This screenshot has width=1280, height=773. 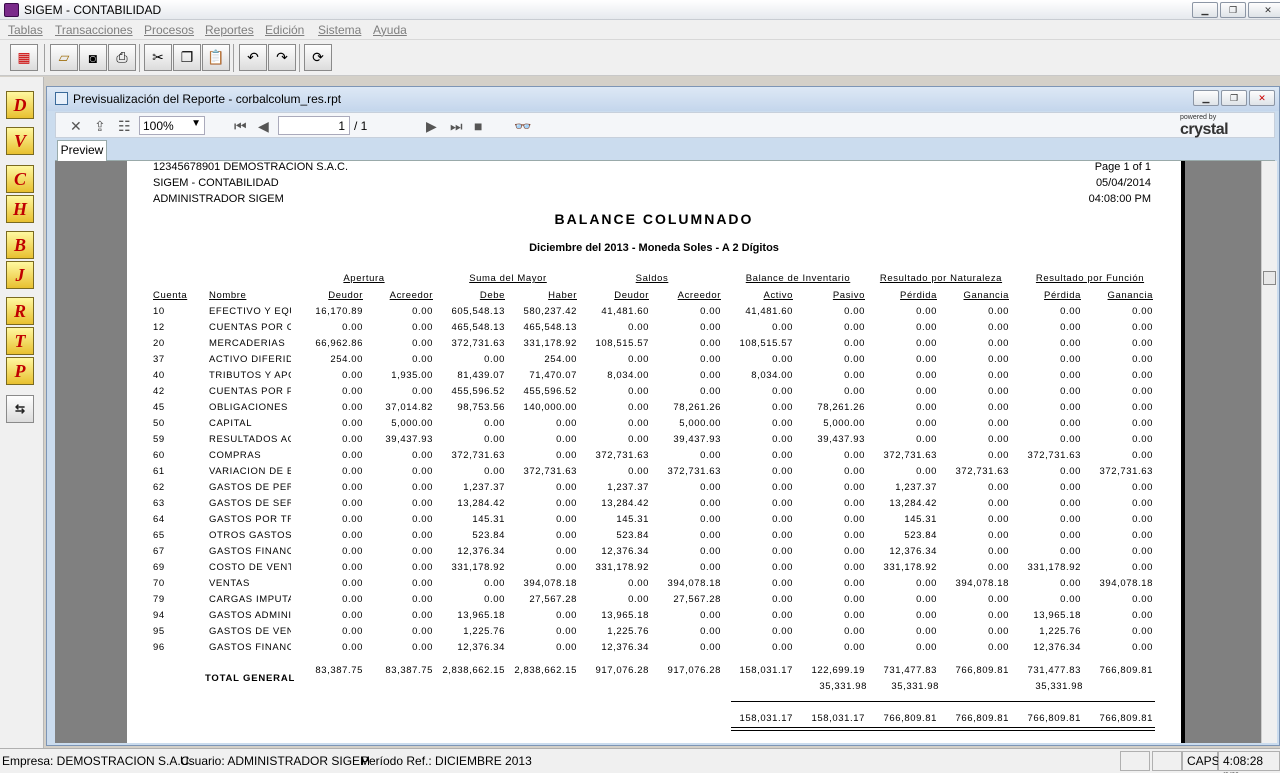 What do you see at coordinates (346, 359) in the screenshot?
I see `cell-value: 254.00` at bounding box center [346, 359].